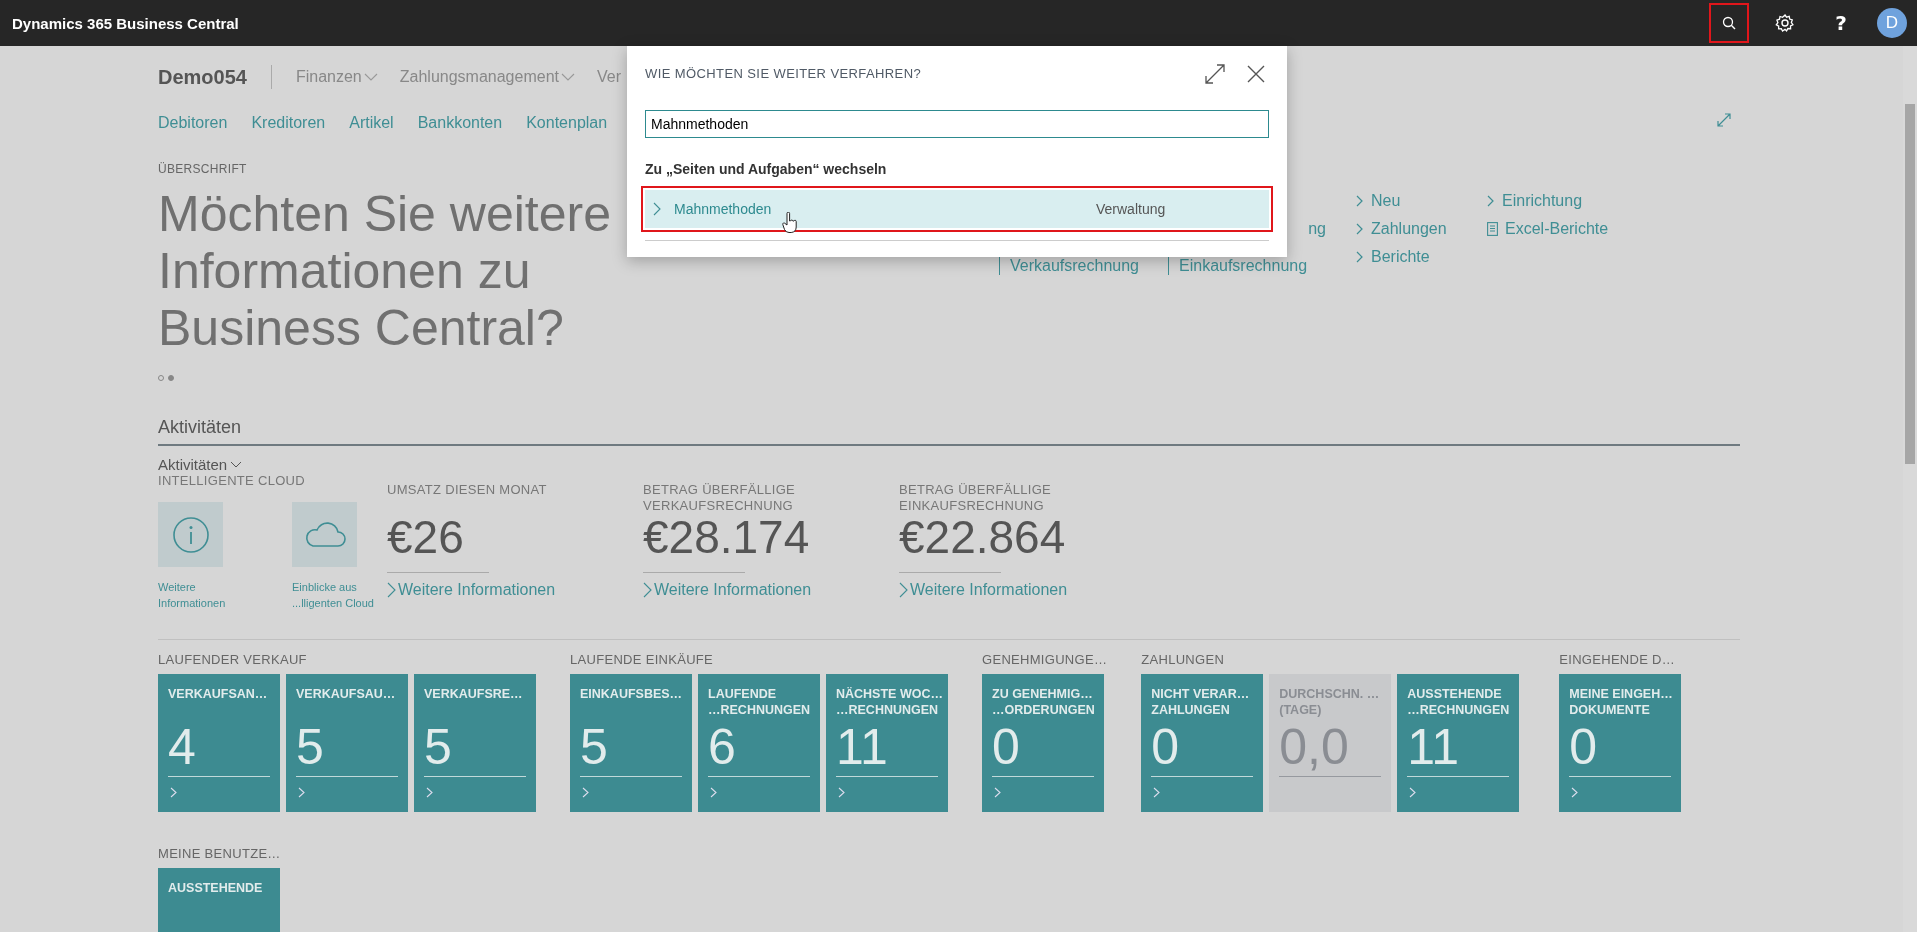  What do you see at coordinates (1841, 23) in the screenshot?
I see `help-button: ?` at bounding box center [1841, 23].